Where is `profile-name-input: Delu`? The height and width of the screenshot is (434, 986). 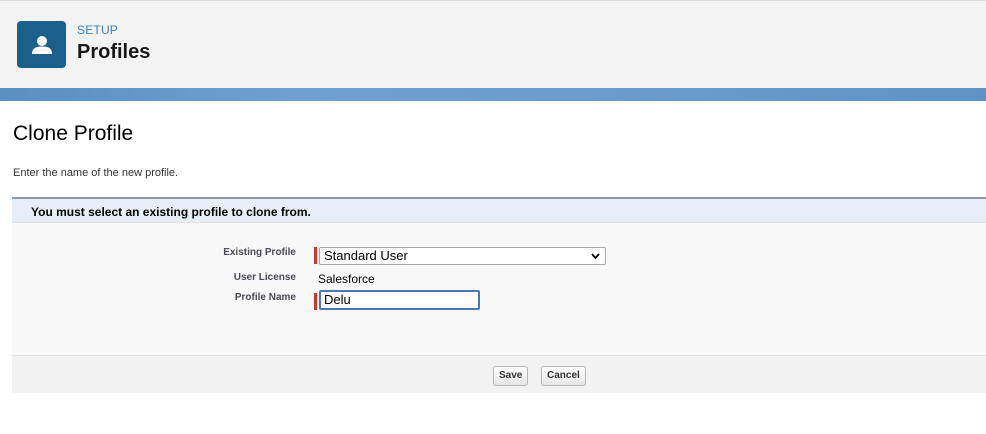
profile-name-input: Delu is located at coordinates (399, 300).